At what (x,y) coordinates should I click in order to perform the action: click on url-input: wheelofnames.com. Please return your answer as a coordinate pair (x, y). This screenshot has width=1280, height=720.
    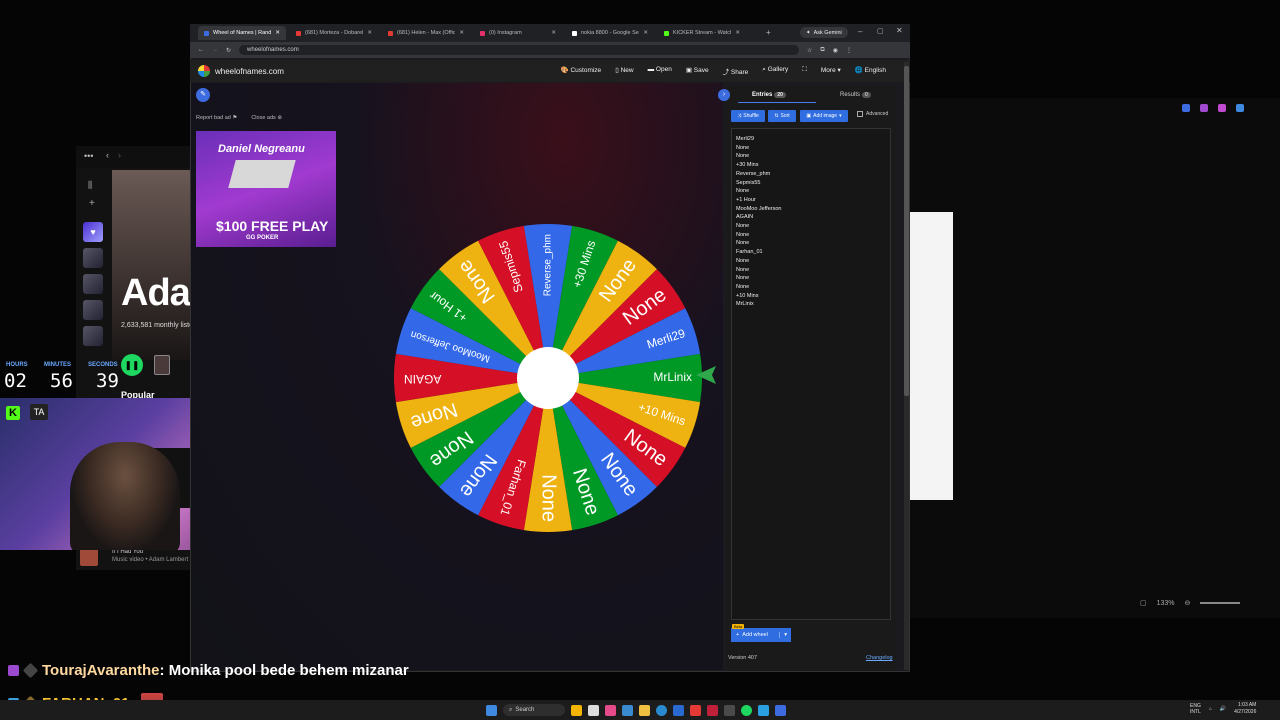
    Looking at the image, I should click on (519, 50).